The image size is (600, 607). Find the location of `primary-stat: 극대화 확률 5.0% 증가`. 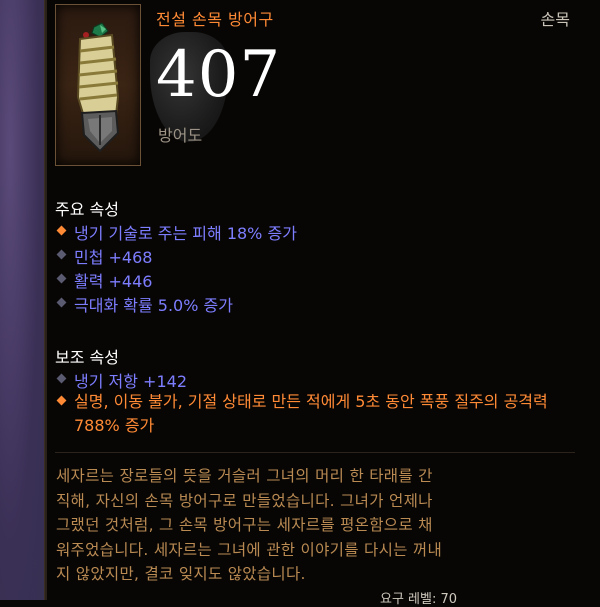

primary-stat: 극대화 확률 5.0% 증가 is located at coordinates (144, 304).